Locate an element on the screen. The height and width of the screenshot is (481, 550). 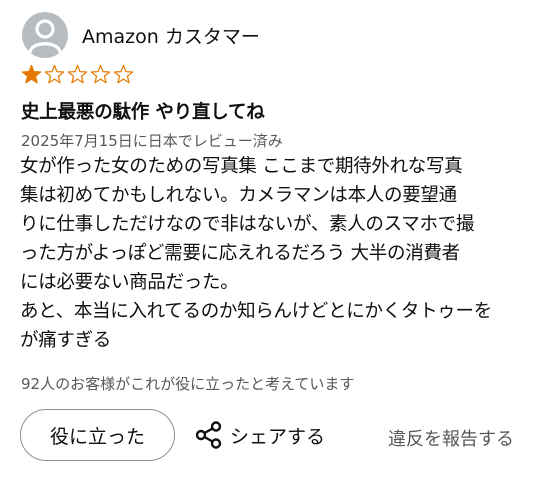
review-title: 史上最悪の駄作 やり直してね is located at coordinates (143, 112).